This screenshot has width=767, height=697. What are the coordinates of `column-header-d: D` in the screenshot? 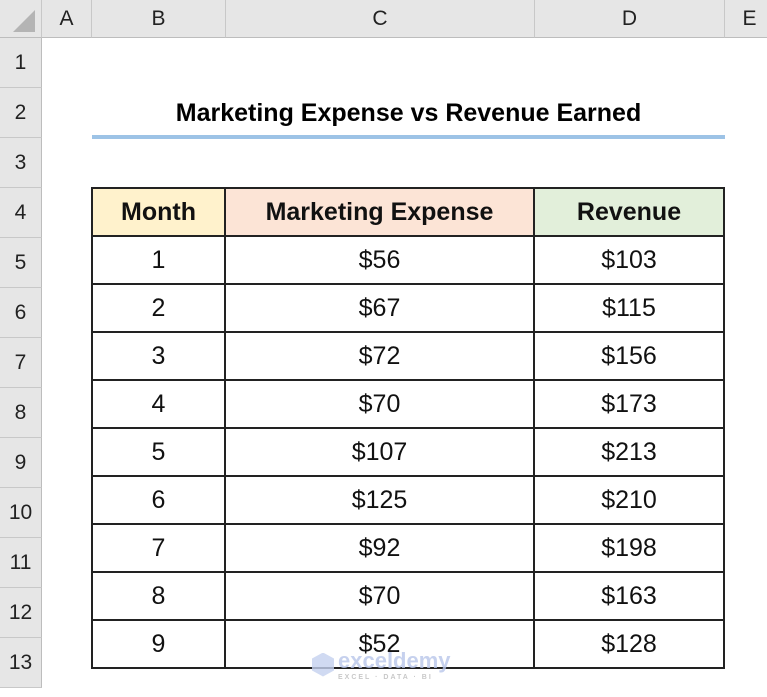 It's located at (630, 19).